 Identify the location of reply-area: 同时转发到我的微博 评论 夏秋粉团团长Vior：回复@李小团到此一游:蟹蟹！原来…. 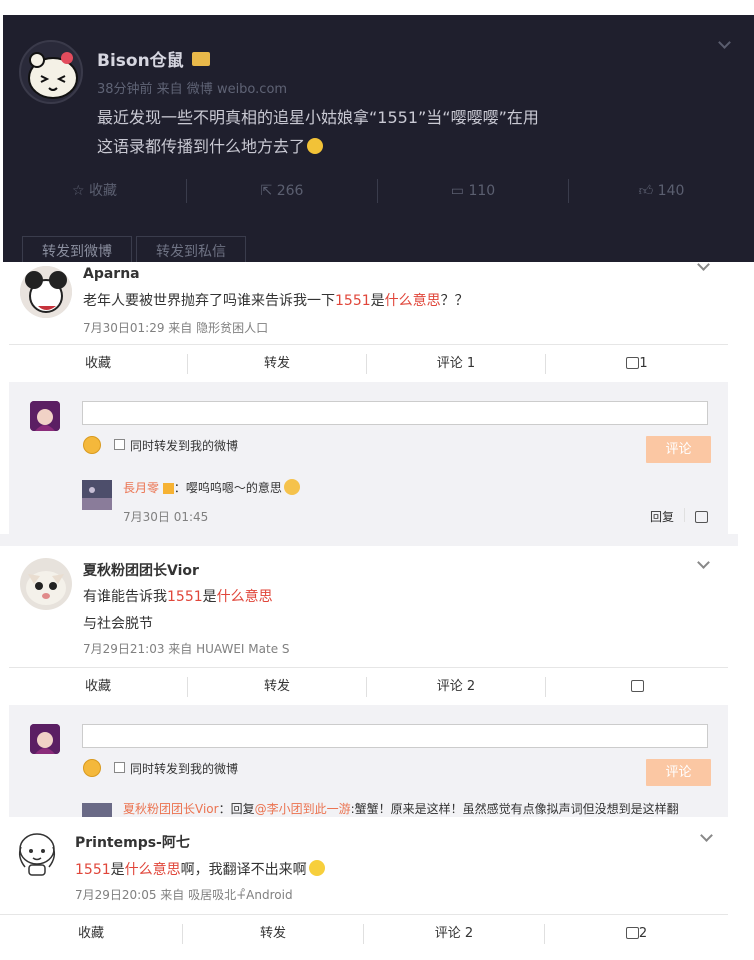
(368, 761).